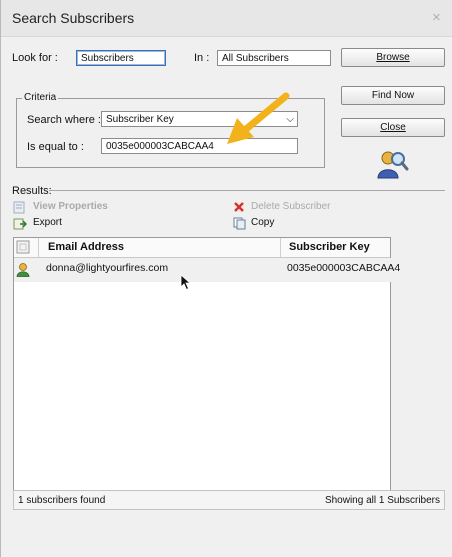  What do you see at coordinates (393, 95) in the screenshot?
I see `find-now-button: Find Now` at bounding box center [393, 95].